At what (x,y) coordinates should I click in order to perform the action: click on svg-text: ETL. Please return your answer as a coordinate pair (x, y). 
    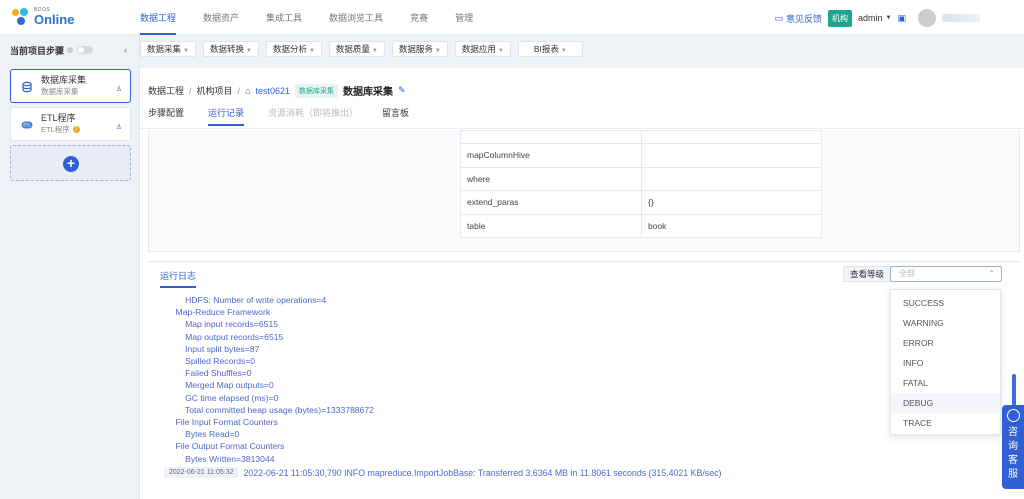
    Looking at the image, I should click on (27, 125).